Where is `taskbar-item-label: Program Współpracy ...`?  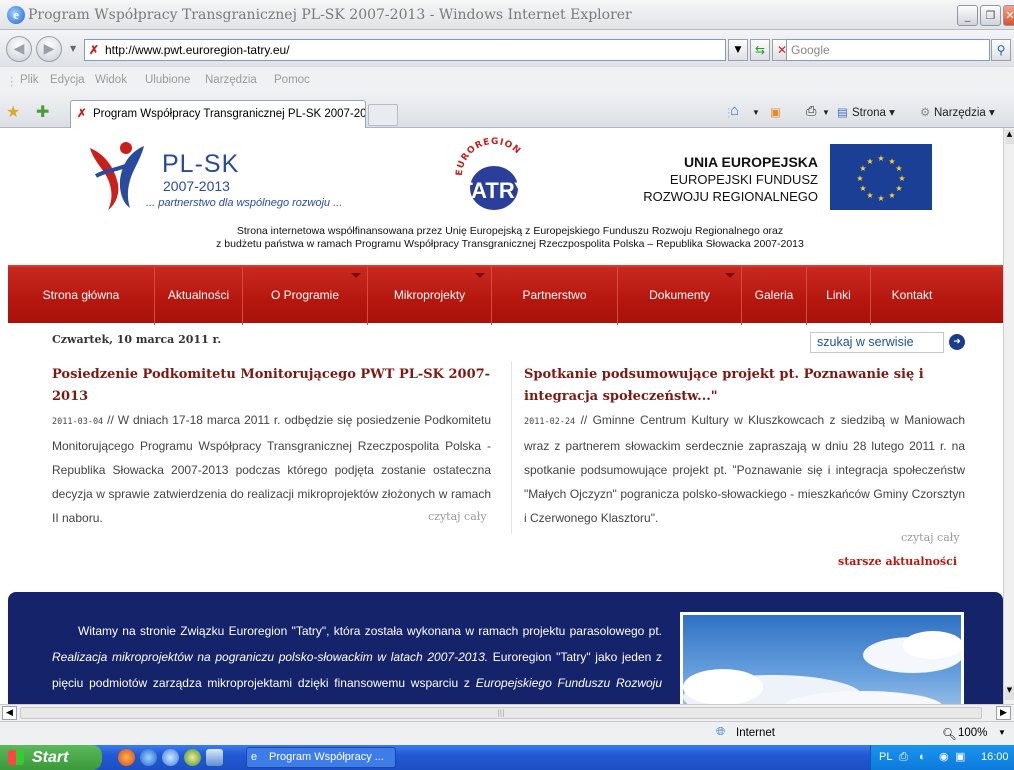
taskbar-item-label: Program Współpracy ... is located at coordinates (326, 757).